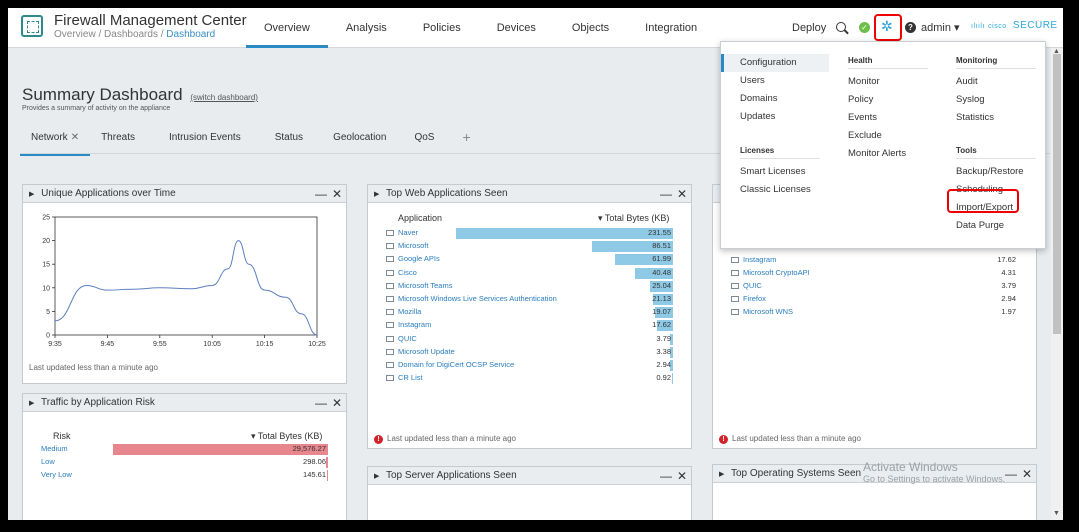 The image size is (1079, 532). Describe the element at coordinates (402, 232) in the screenshot. I see `row-name-link: Naver` at that location.